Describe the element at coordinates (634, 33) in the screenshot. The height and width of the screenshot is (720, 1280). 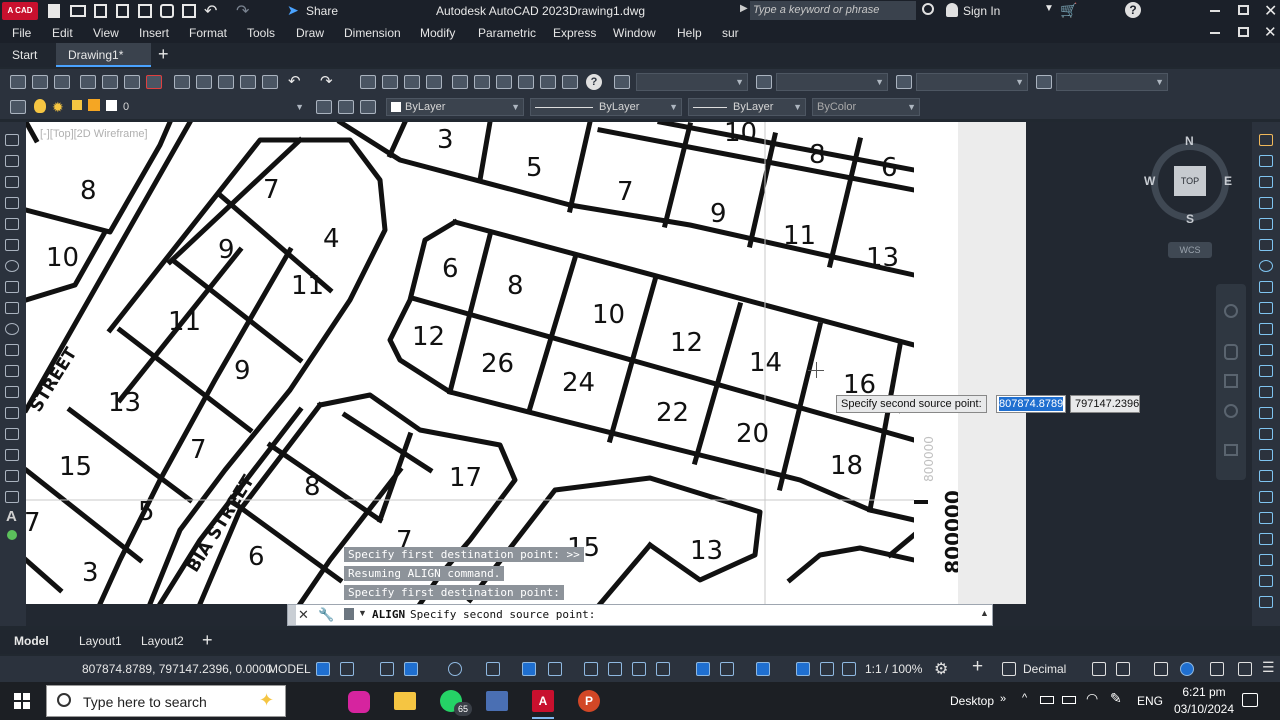
I see `menu-window: Window` at that location.